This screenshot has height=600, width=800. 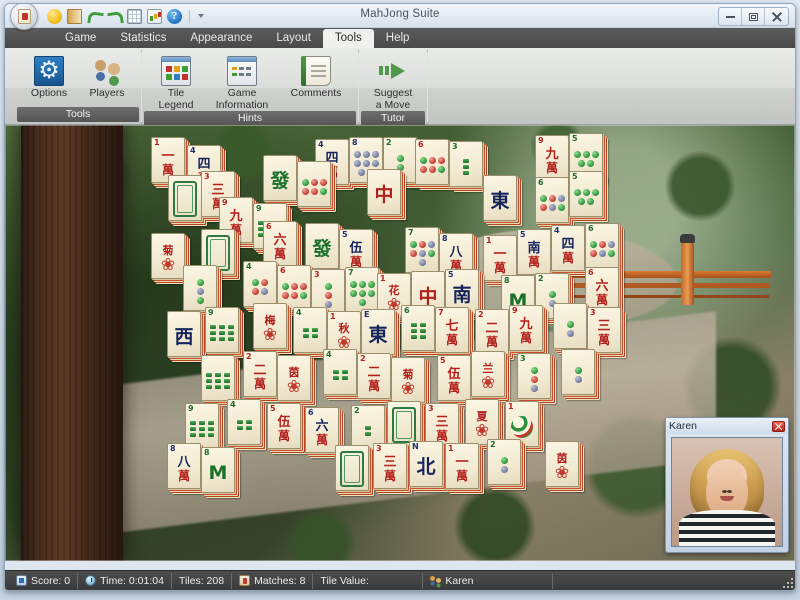 I want to click on options-button: Options, so click(x=49, y=77).